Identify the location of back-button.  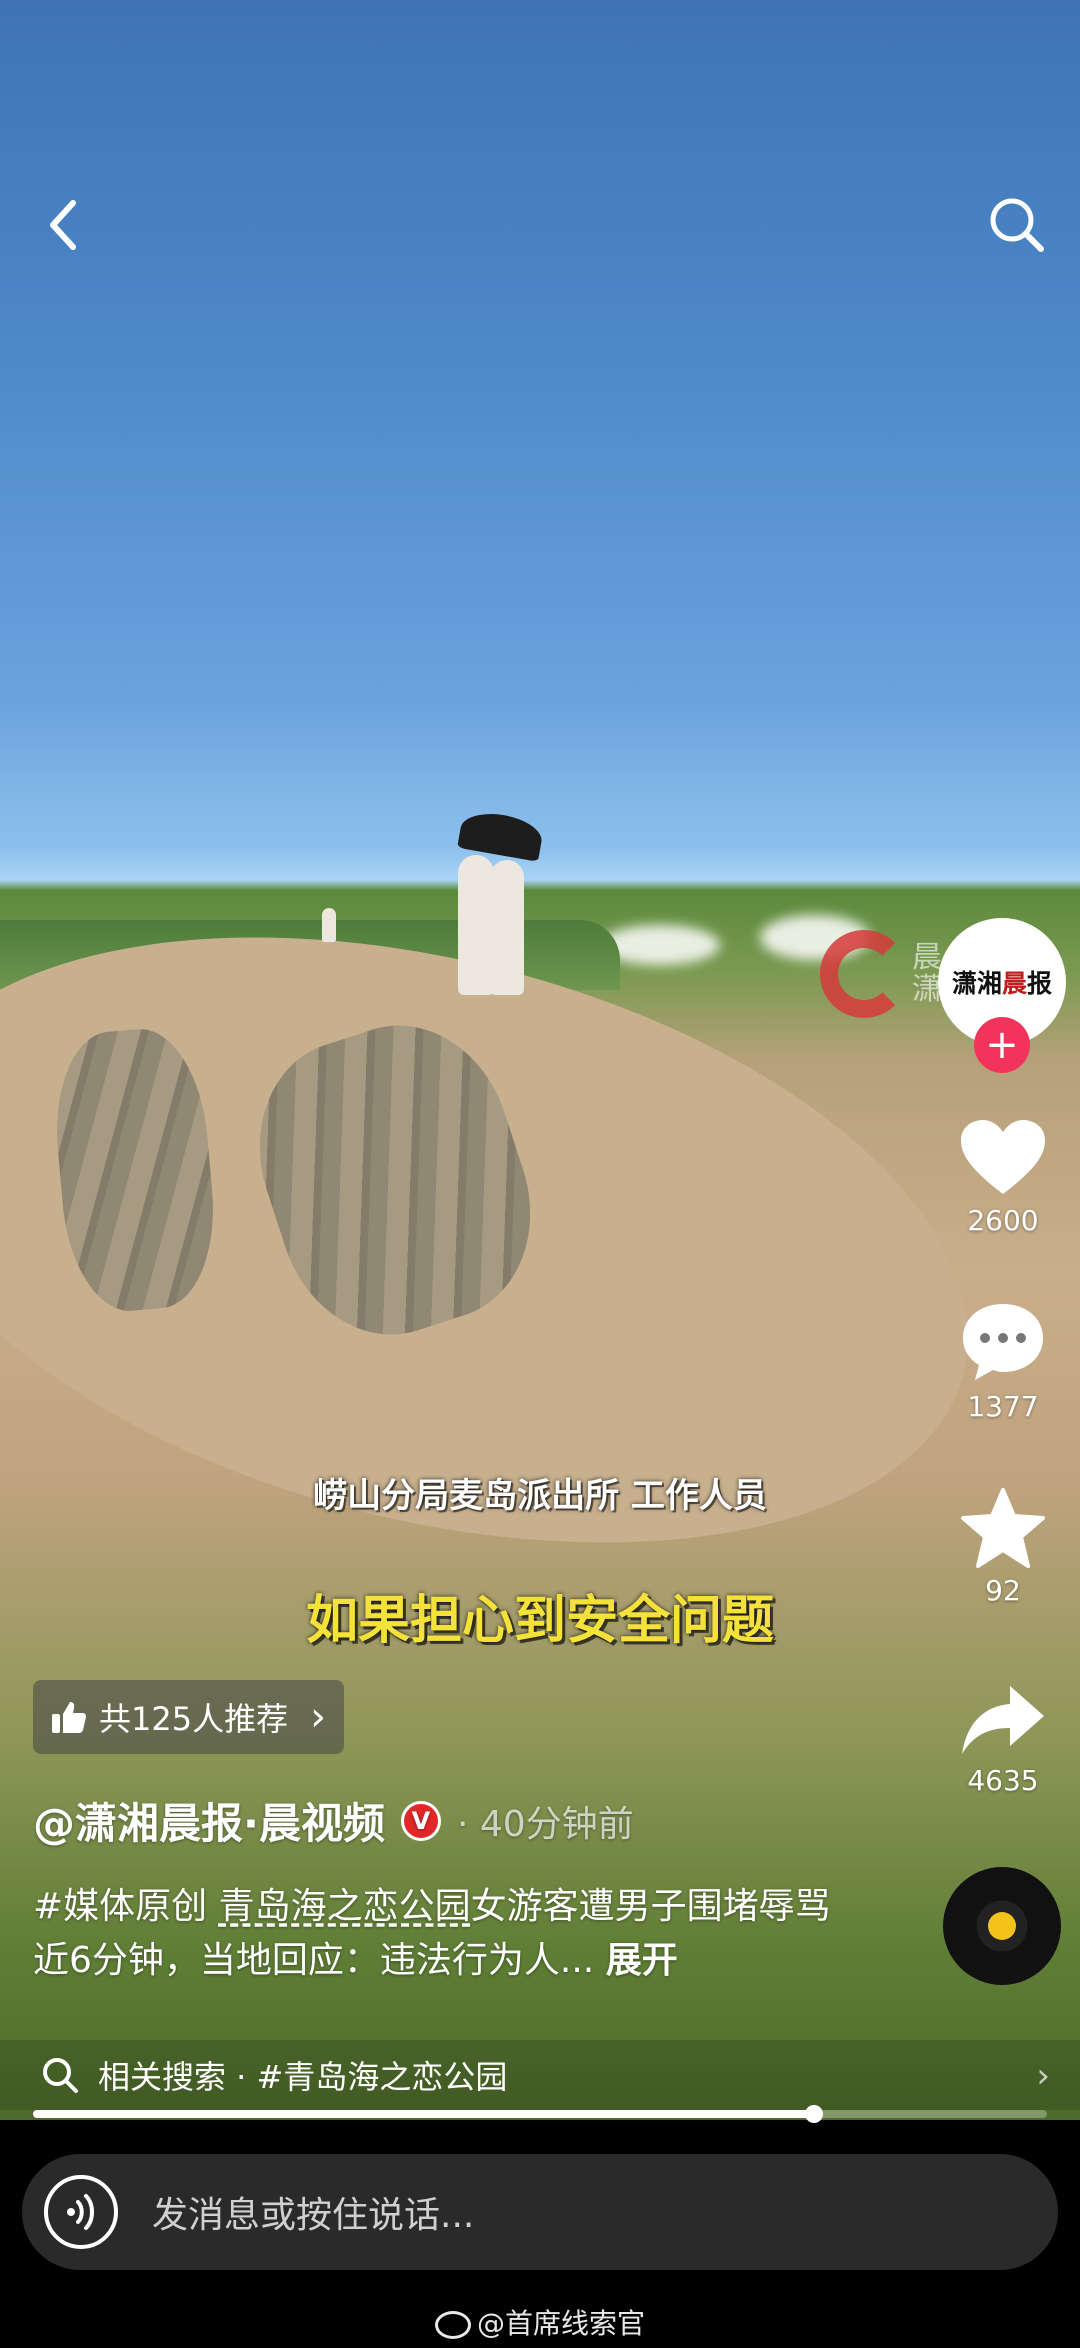
(63, 225).